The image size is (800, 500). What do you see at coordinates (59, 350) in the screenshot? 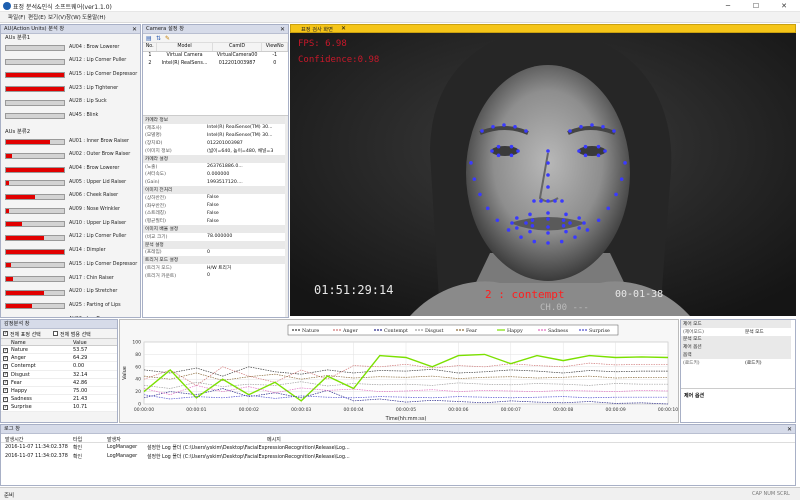
I see `emotion-row: ✓ Nature 53.57` at bounding box center [59, 350].